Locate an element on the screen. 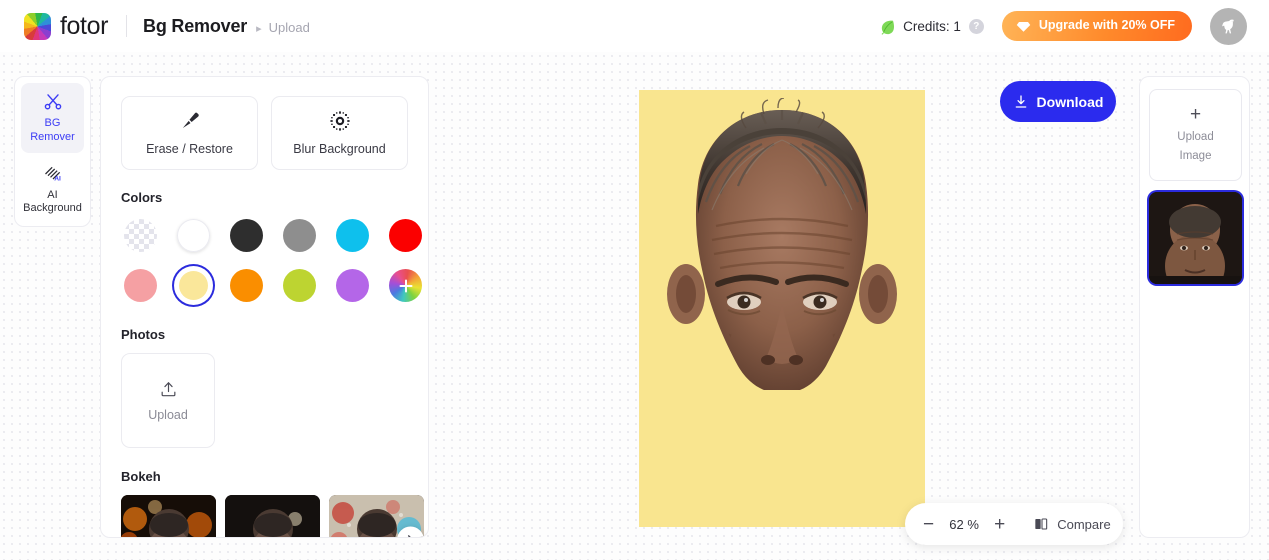  blur-background-label: Blur Background is located at coordinates (339, 149).